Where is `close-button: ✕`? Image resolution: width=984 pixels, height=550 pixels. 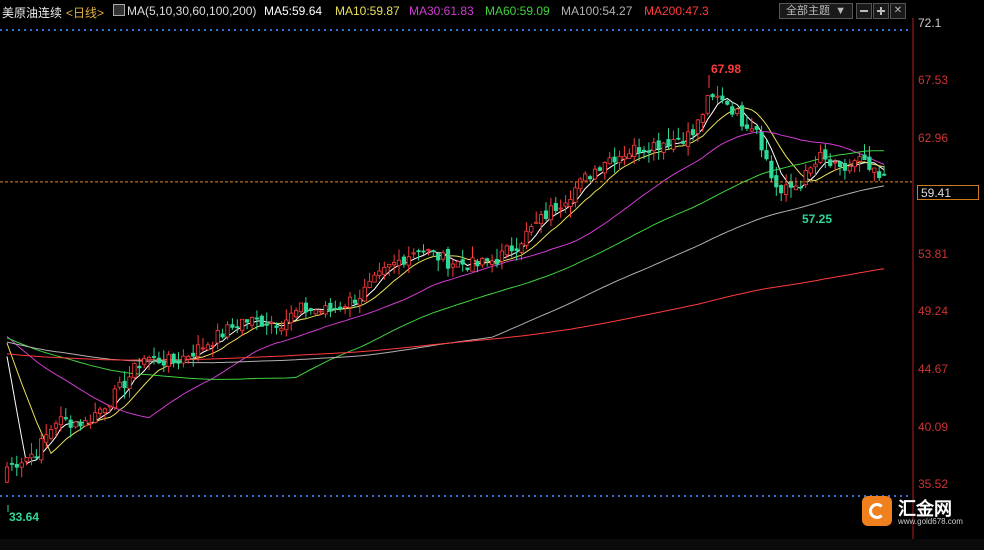 close-button: ✕ is located at coordinates (898, 11).